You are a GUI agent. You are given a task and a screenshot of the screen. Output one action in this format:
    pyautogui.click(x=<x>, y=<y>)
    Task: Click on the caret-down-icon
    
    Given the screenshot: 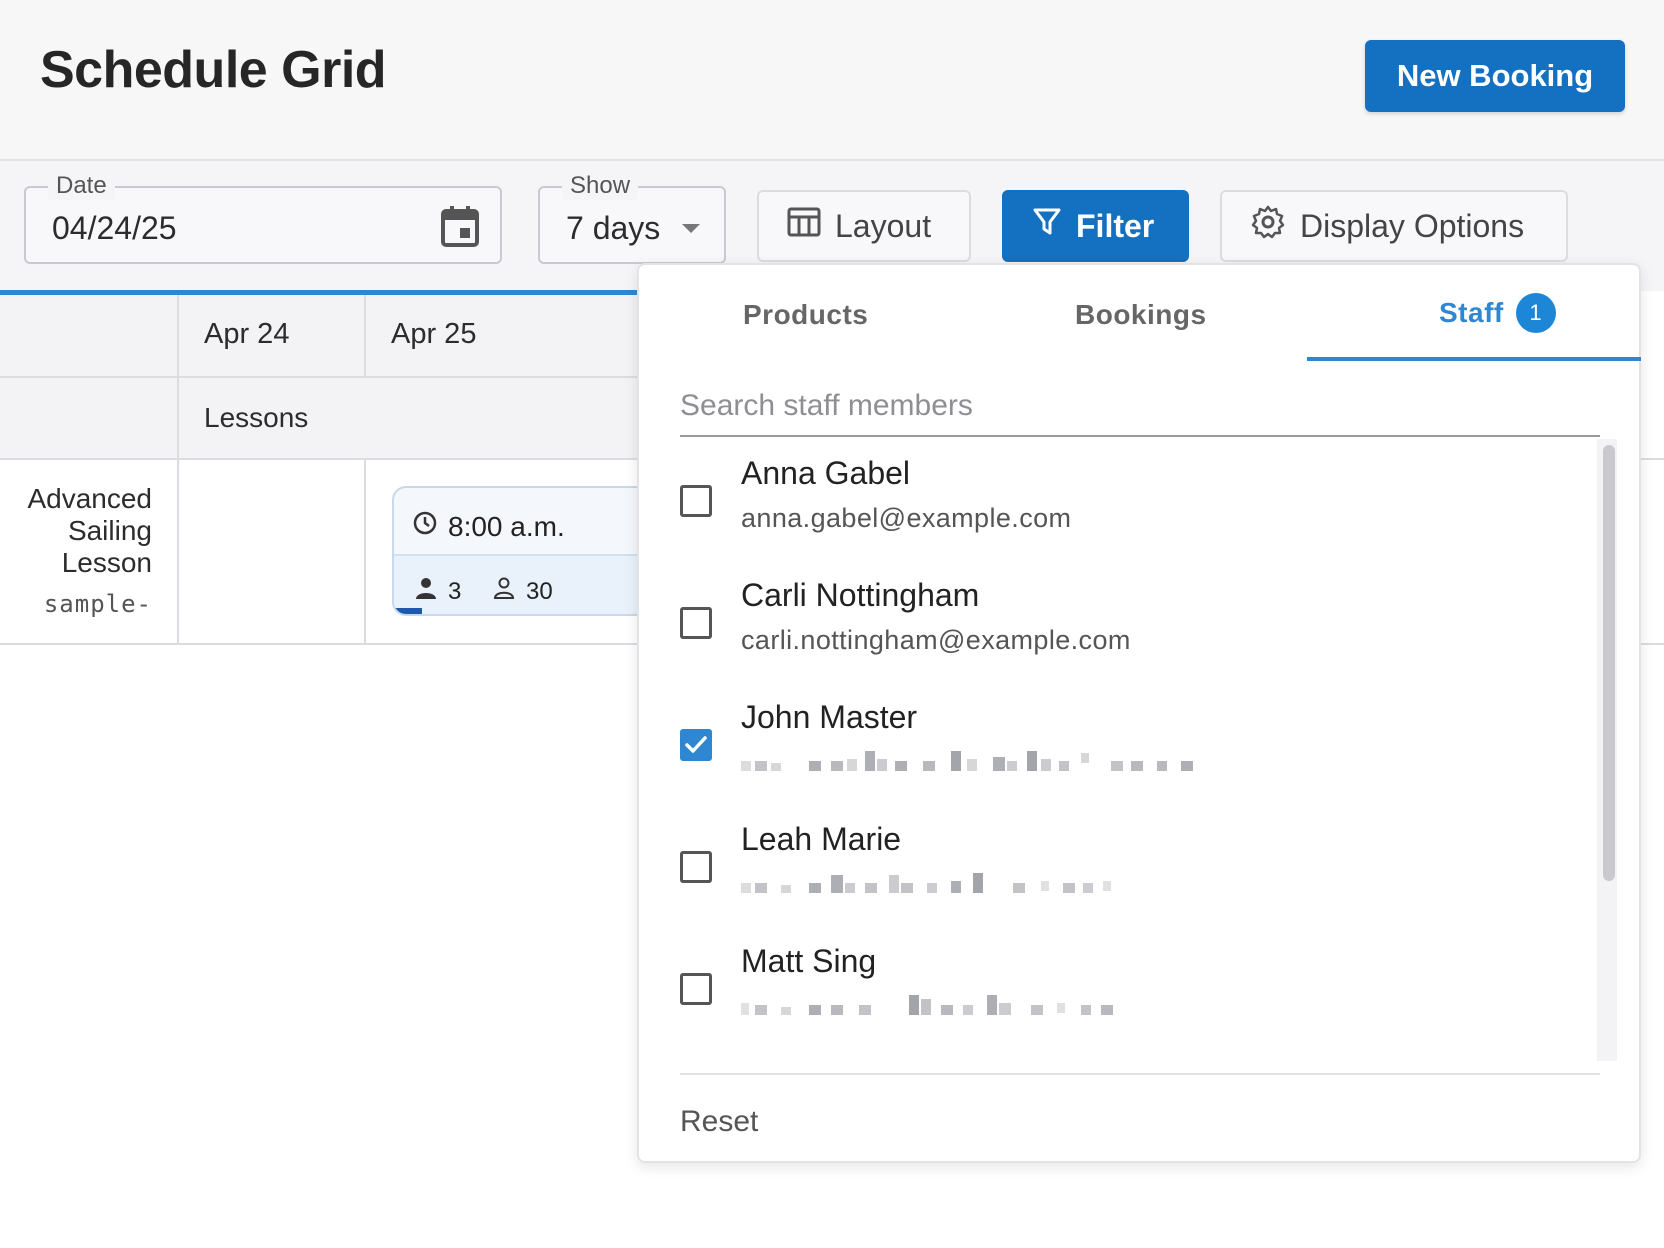 What is the action you would take?
    pyautogui.click(x=691, y=231)
    